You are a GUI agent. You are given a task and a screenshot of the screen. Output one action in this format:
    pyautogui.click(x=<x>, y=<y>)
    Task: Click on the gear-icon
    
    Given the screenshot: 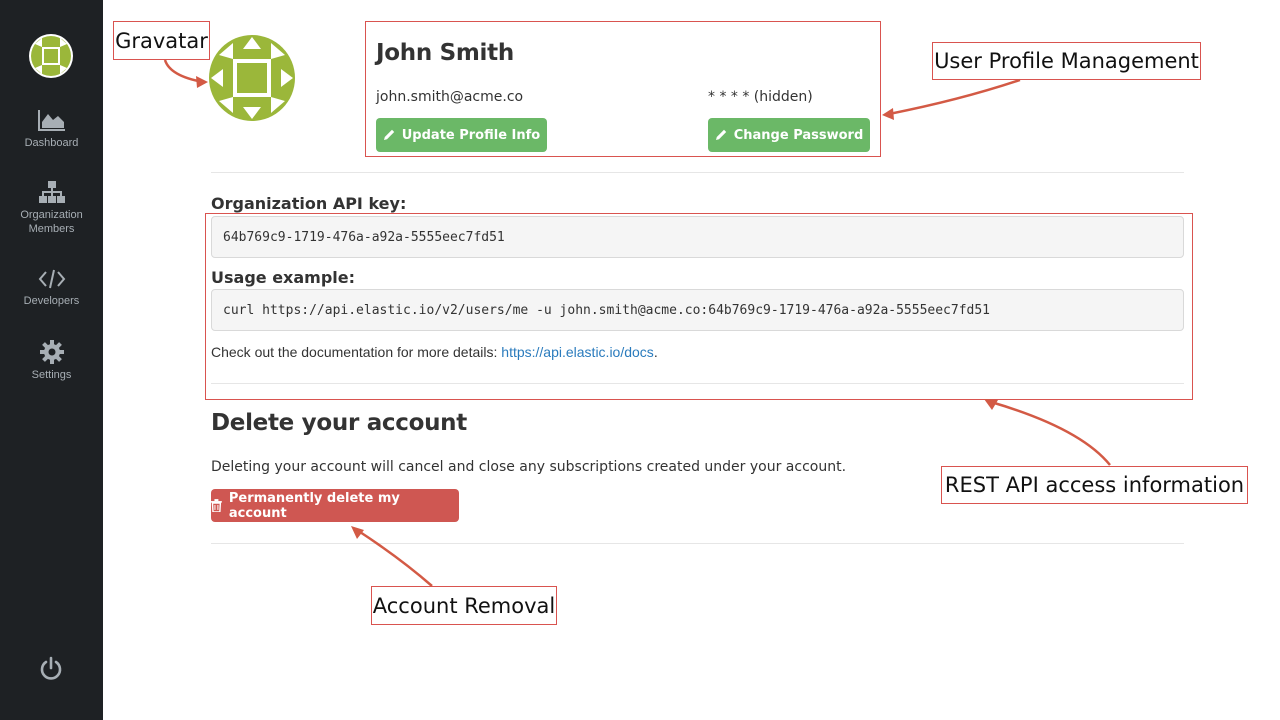 What is the action you would take?
    pyautogui.click(x=51, y=352)
    